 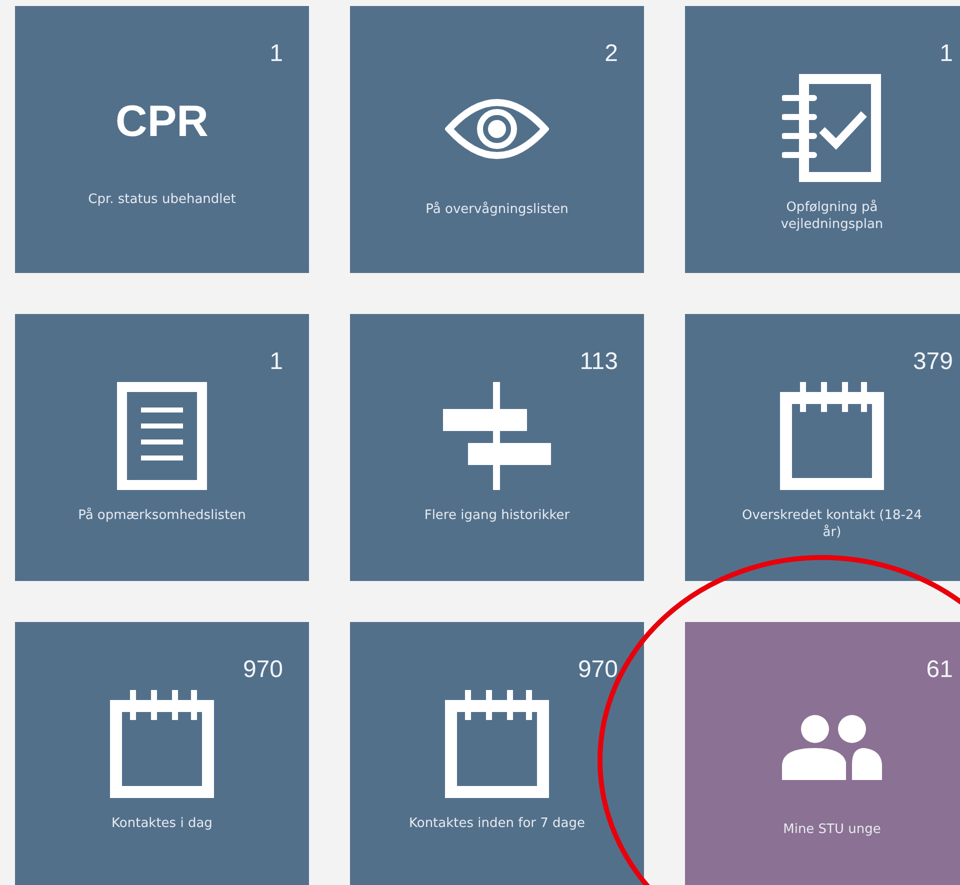 What do you see at coordinates (496, 516) in the screenshot?
I see `tile-label: Flere igang historikker` at bounding box center [496, 516].